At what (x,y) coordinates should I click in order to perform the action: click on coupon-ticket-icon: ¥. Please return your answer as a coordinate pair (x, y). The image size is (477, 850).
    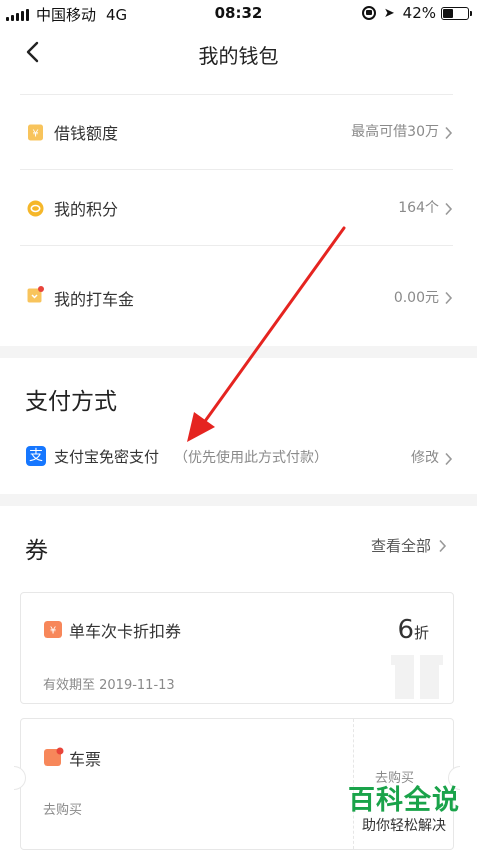
    Looking at the image, I should click on (53, 629).